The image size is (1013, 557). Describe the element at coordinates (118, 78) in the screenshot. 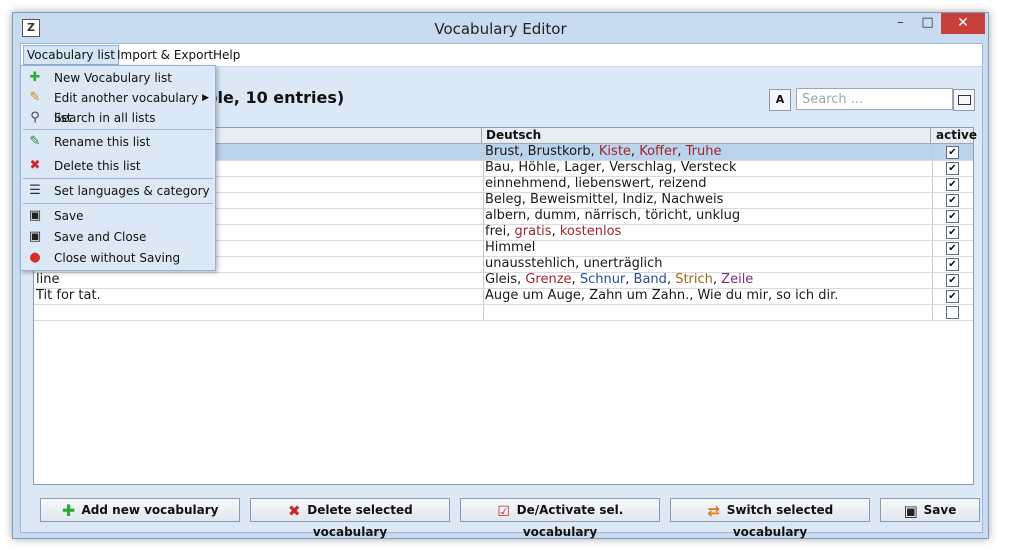

I see `menu-item-plus: ✚ New Vocabulary list` at that location.